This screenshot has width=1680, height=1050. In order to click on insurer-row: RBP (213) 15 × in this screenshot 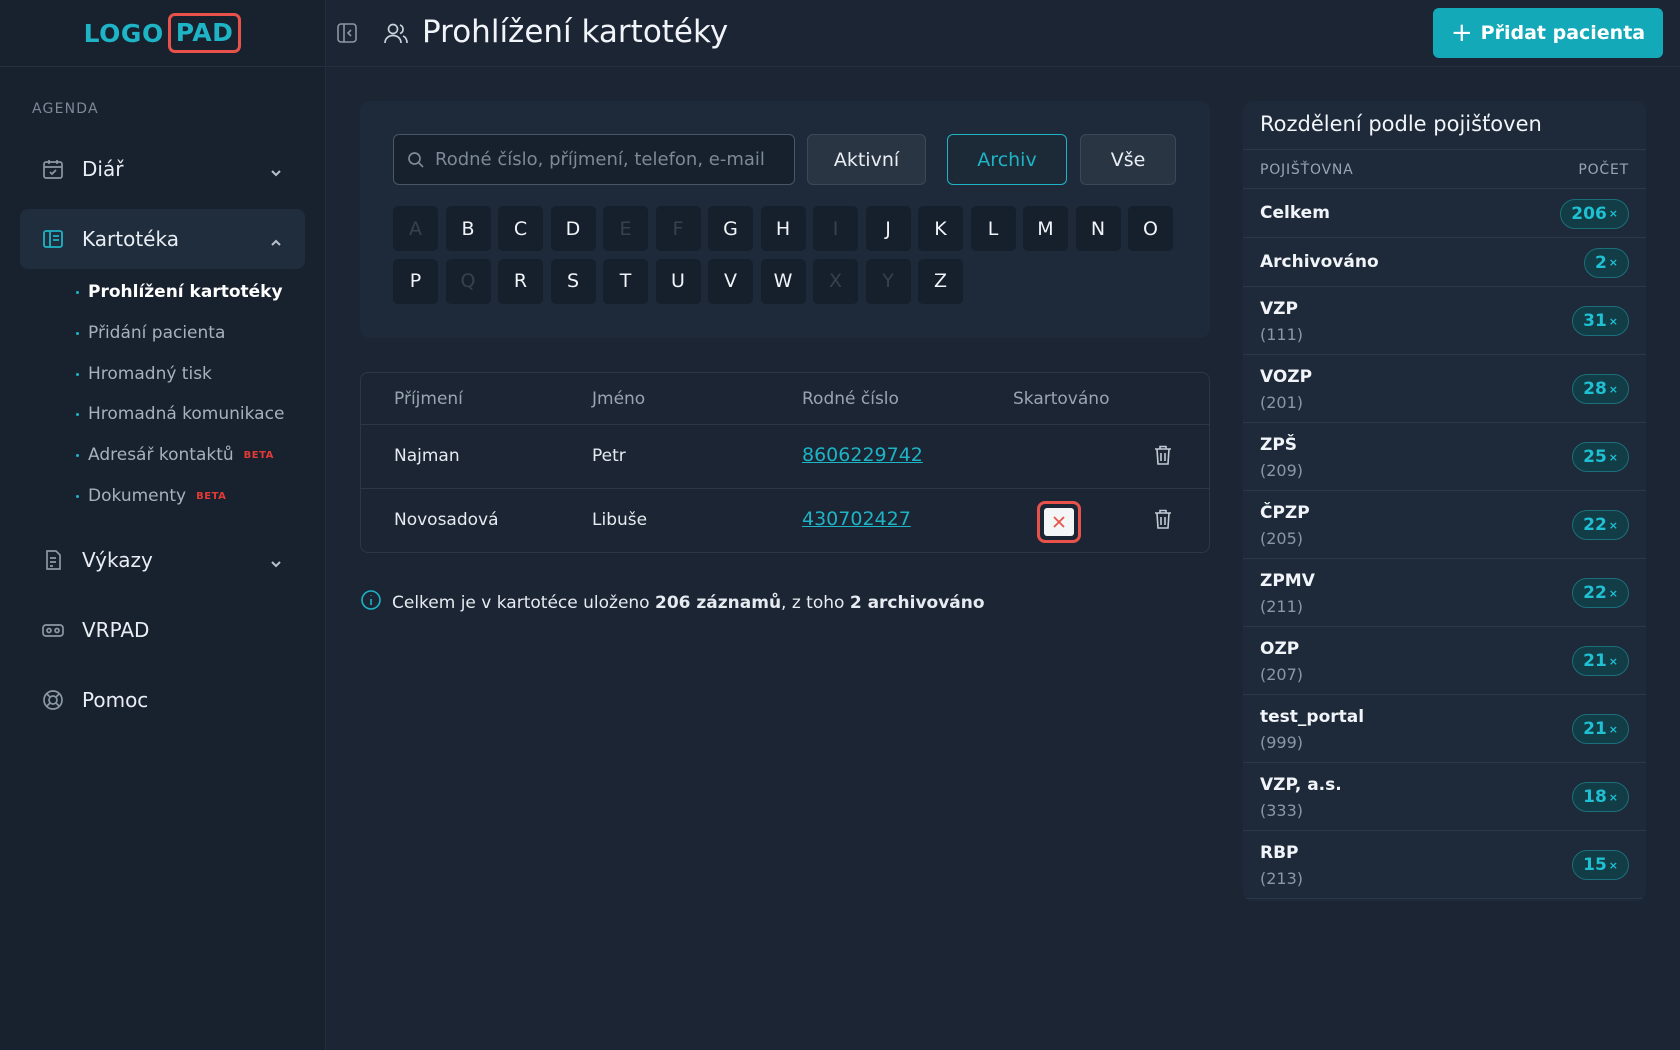, I will do `click(1444, 865)`.